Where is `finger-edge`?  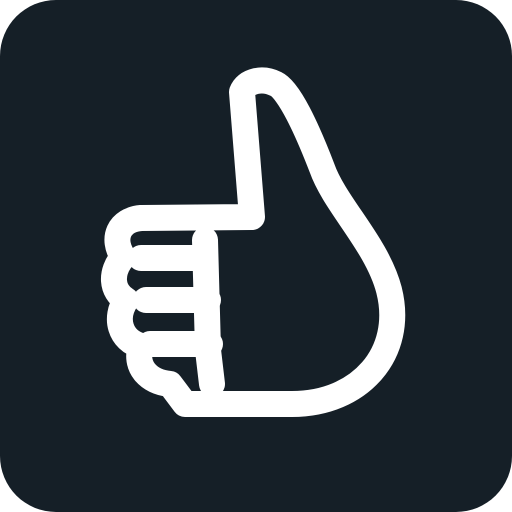 finger-edge is located at coordinates (208, 312).